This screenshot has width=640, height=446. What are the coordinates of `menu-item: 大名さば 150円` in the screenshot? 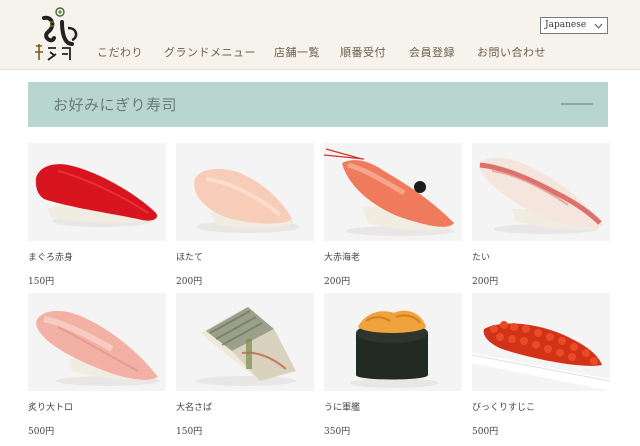 It's located at (245, 365).